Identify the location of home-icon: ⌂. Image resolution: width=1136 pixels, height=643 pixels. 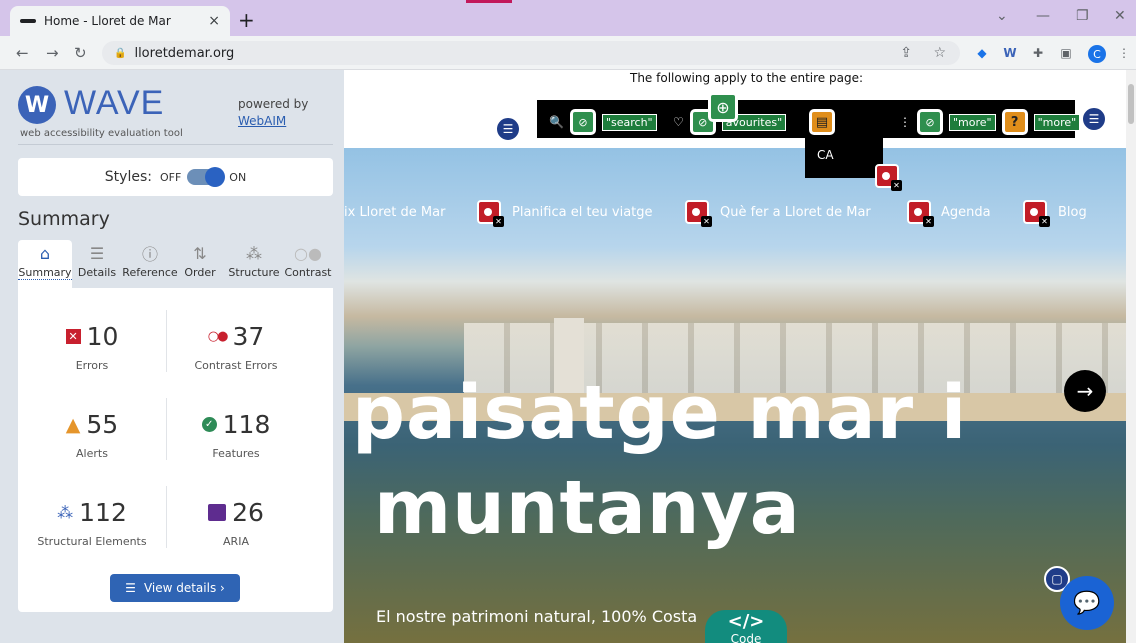
(45, 253).